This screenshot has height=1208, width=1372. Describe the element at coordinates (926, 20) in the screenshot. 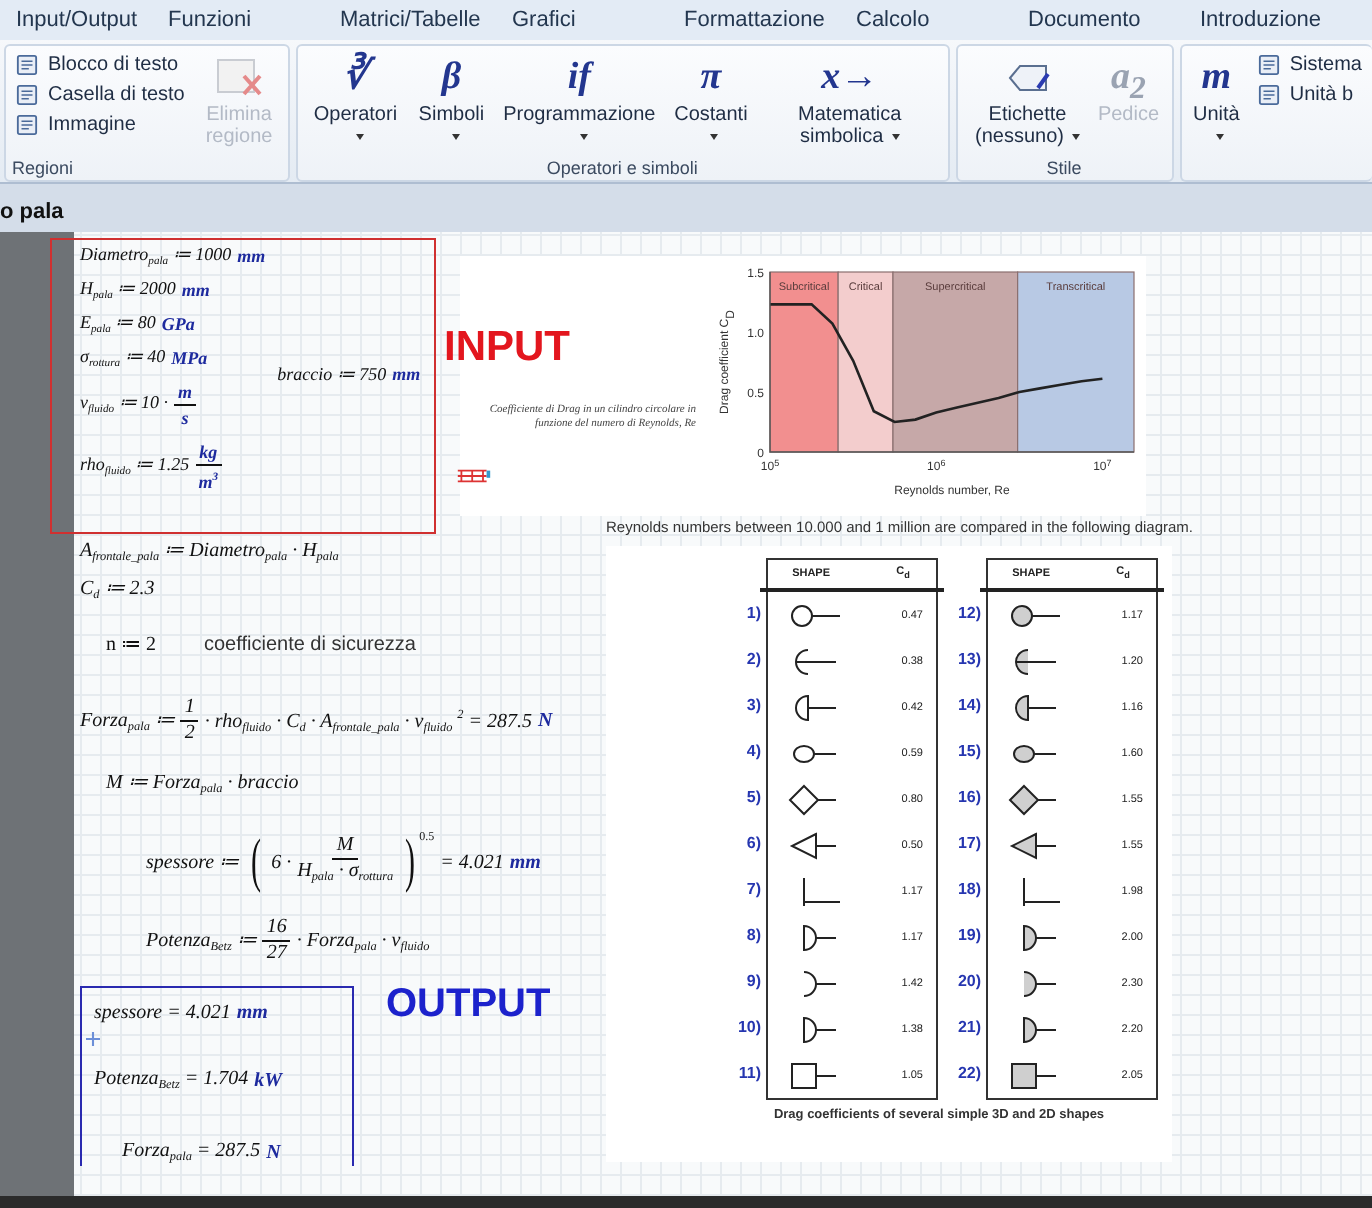

I see `menu-tab: Calcolo` at that location.